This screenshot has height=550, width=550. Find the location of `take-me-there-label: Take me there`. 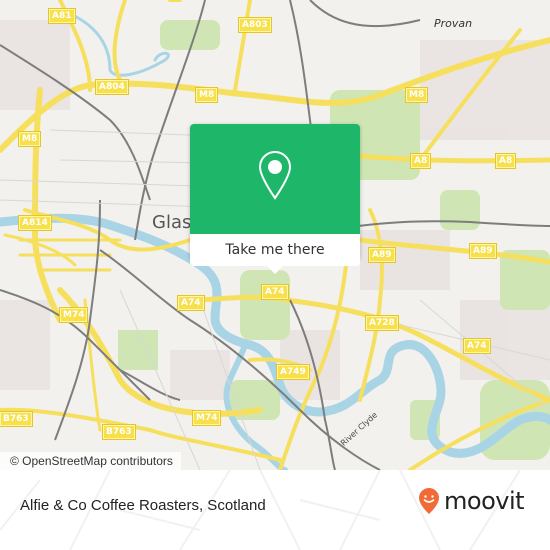

take-me-there-label: Take me there is located at coordinates (275, 250).